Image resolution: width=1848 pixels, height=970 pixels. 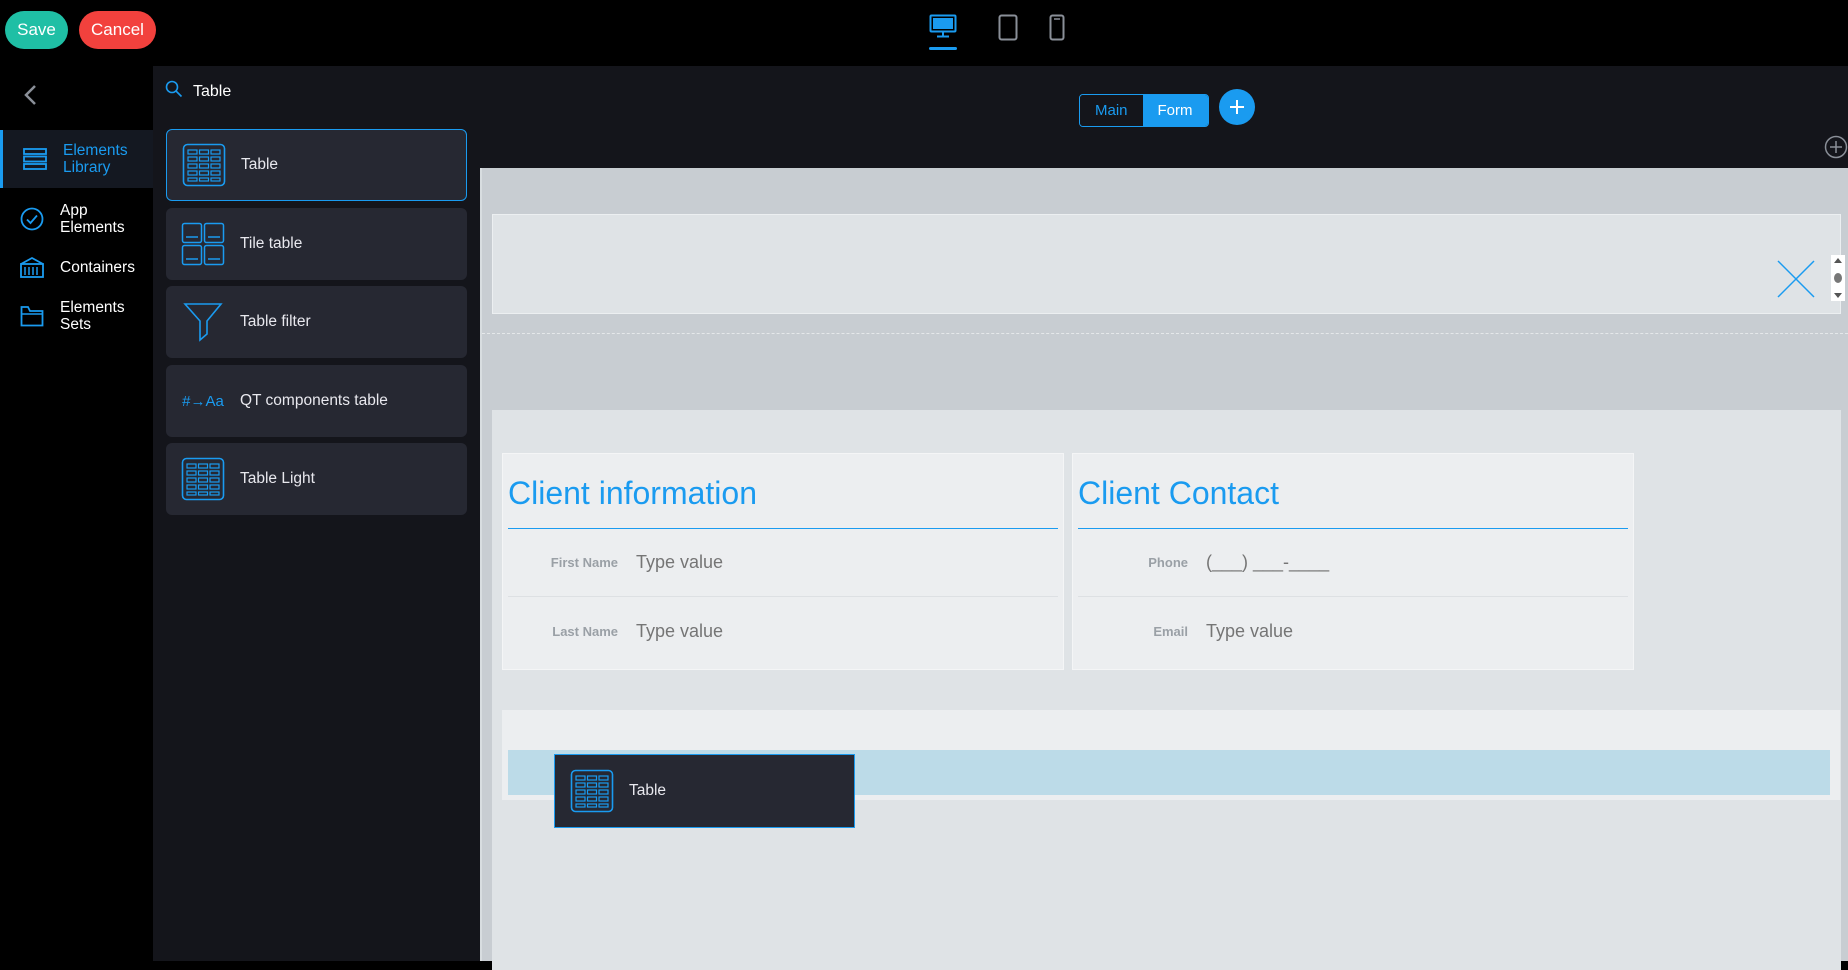 I want to click on hash-to-text-icon: #→Aa, so click(x=203, y=401).